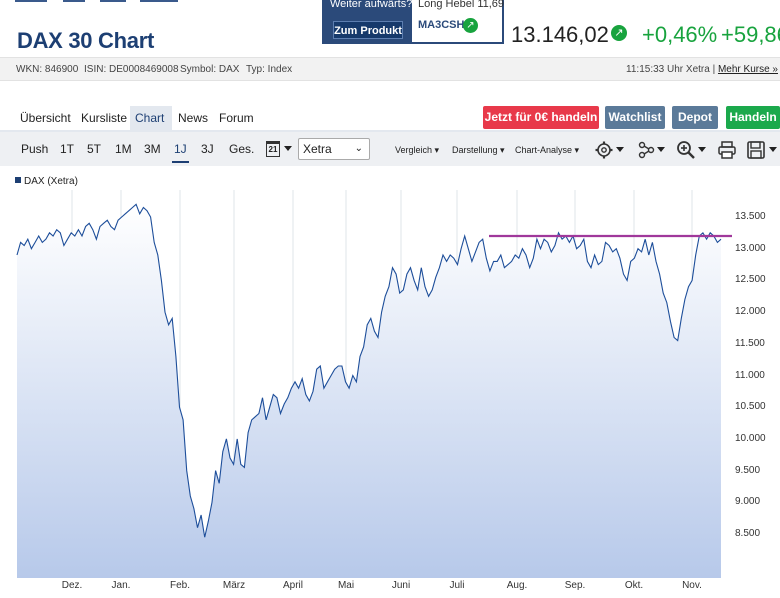 The height and width of the screenshot is (598, 780). What do you see at coordinates (753, 117) in the screenshot?
I see `trade-button: Handeln` at bounding box center [753, 117].